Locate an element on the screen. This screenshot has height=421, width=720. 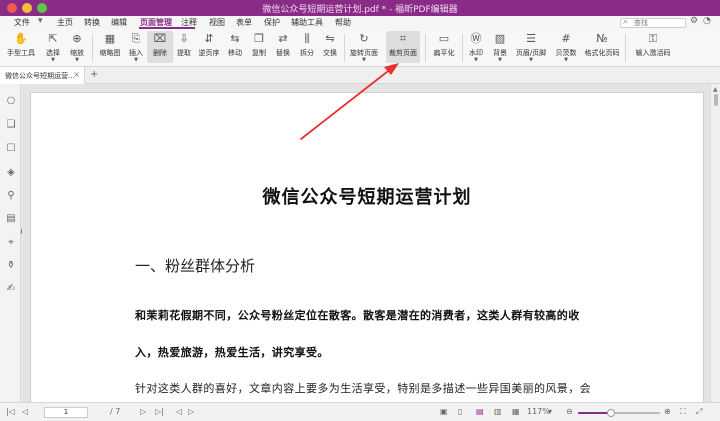
settings-icon: ⚙ is located at coordinates (694, 21).